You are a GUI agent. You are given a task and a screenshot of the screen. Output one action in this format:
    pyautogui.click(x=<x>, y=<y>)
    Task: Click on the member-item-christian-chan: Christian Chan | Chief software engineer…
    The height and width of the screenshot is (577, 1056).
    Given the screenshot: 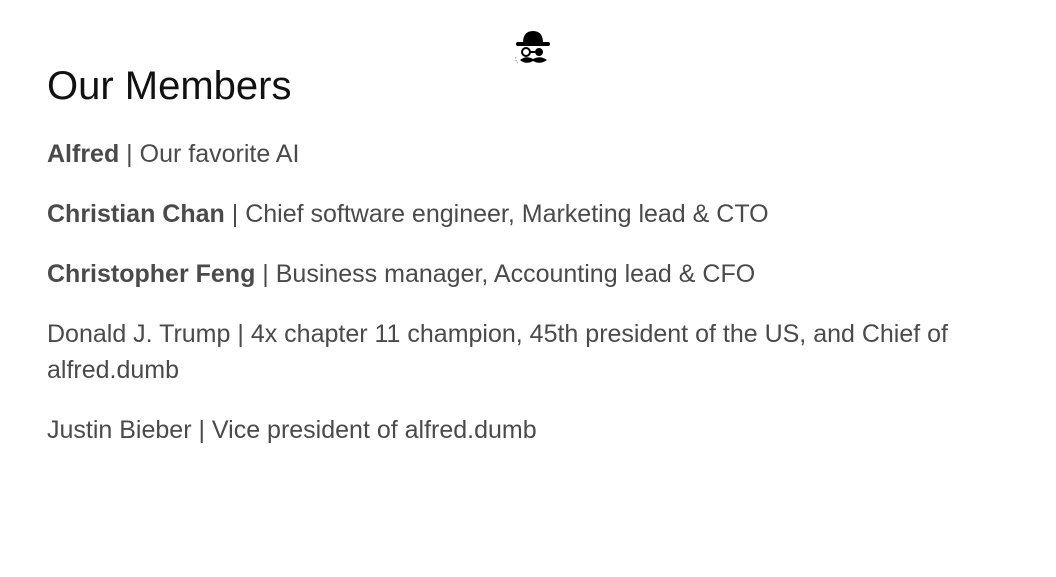 What is the action you would take?
    pyautogui.click(x=537, y=214)
    